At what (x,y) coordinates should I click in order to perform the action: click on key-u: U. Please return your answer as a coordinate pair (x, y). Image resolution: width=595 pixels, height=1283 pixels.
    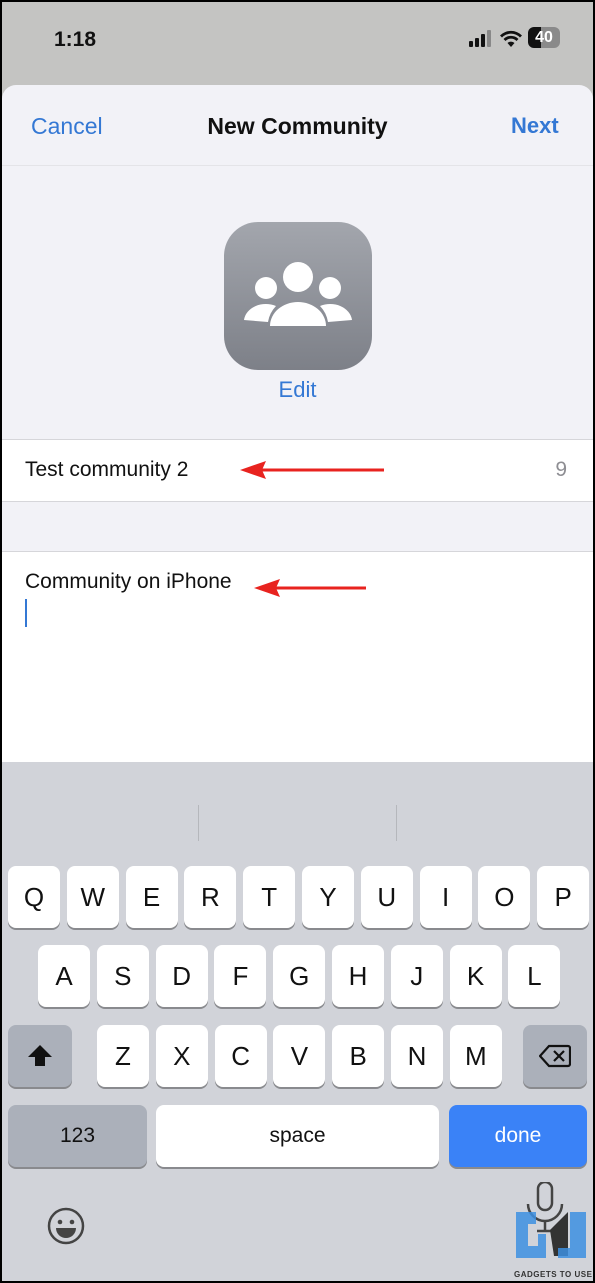
    Looking at the image, I should click on (386, 897).